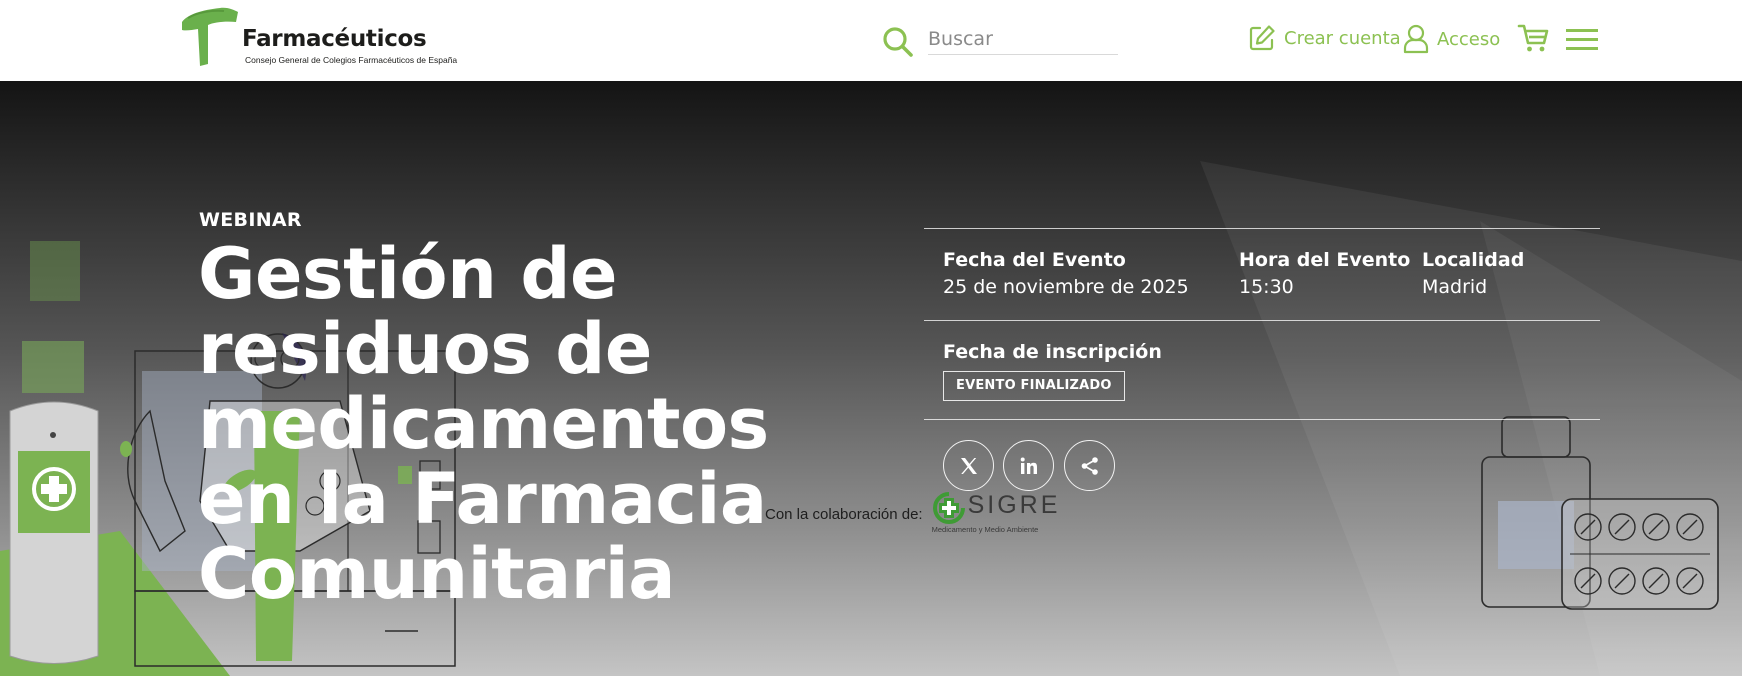 The height and width of the screenshot is (676, 1742). Describe the element at coordinates (1473, 260) in the screenshot. I see `localidad-label: Localidad` at that location.